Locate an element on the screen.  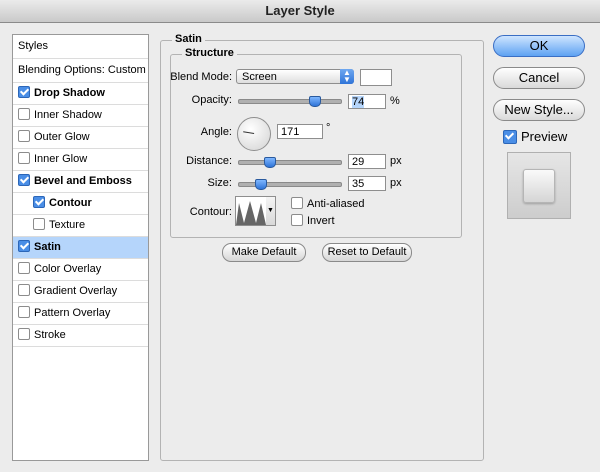
window-title: Layer Style is located at coordinates (300, 11).